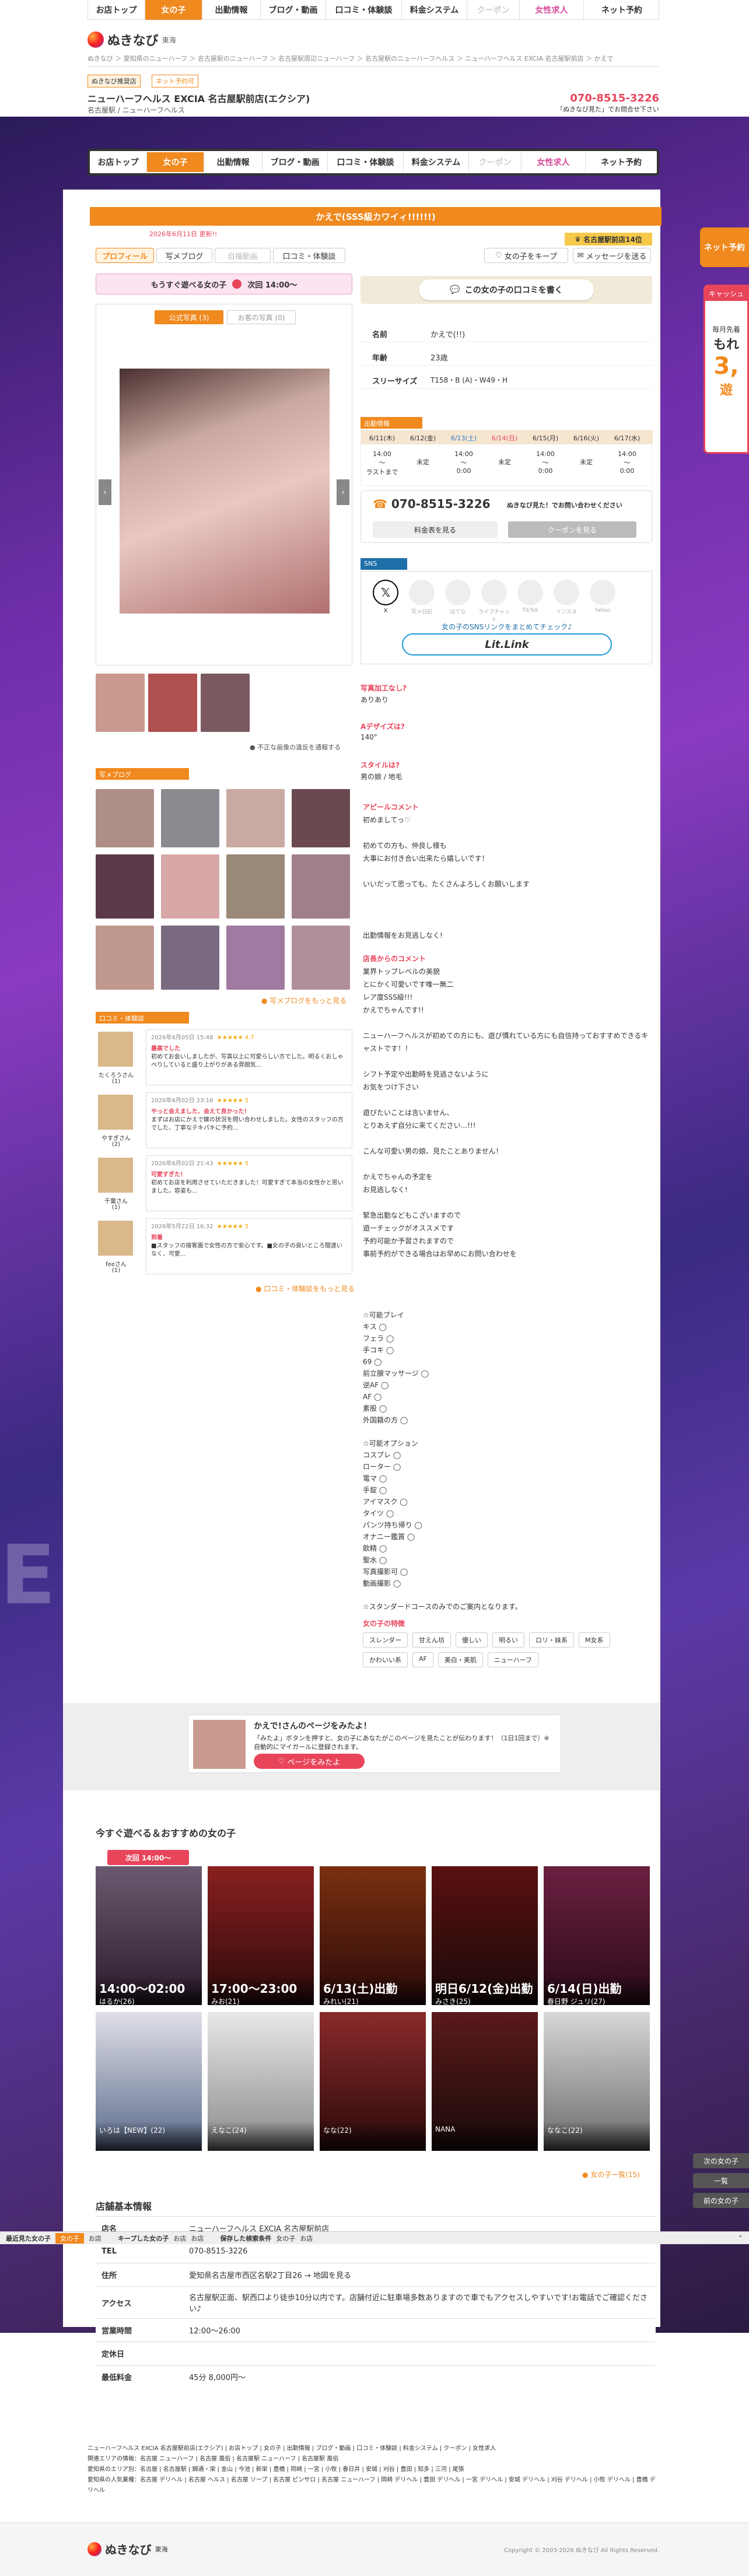 This screenshot has height=2576, width=749. Describe the element at coordinates (721, 2160) in the screenshot. I see `next-girl-button: 次の女の子` at that location.